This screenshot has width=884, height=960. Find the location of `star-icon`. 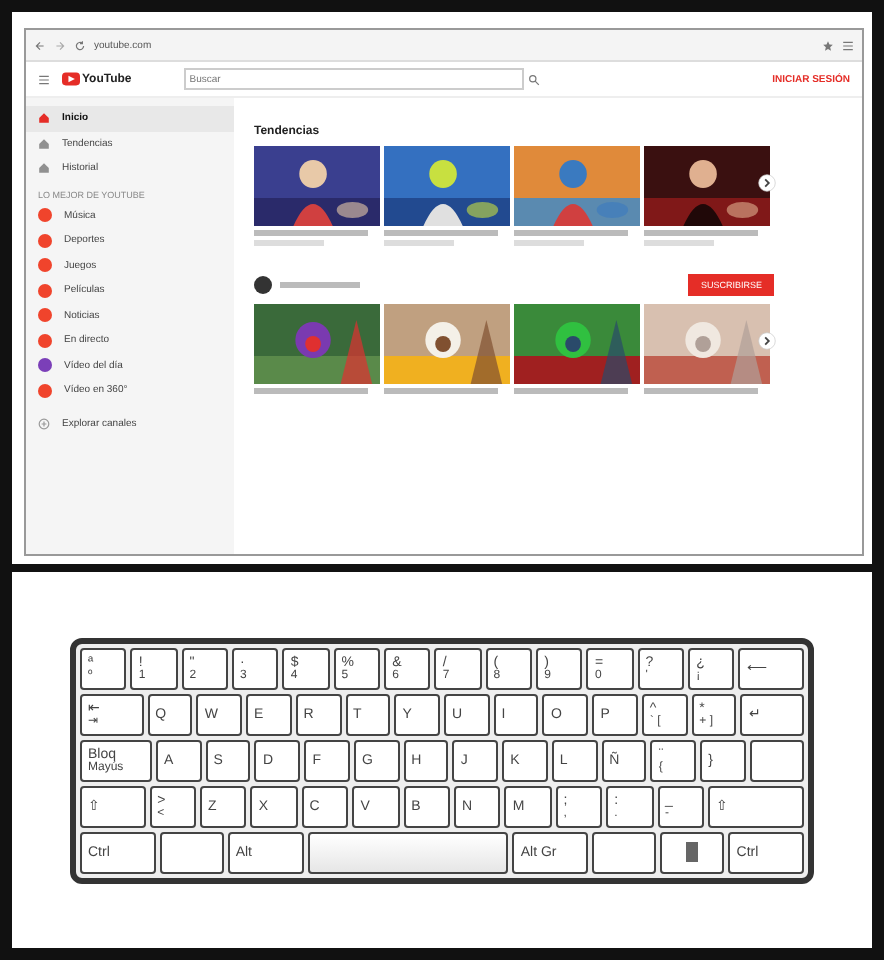

star-icon is located at coordinates (828, 45).